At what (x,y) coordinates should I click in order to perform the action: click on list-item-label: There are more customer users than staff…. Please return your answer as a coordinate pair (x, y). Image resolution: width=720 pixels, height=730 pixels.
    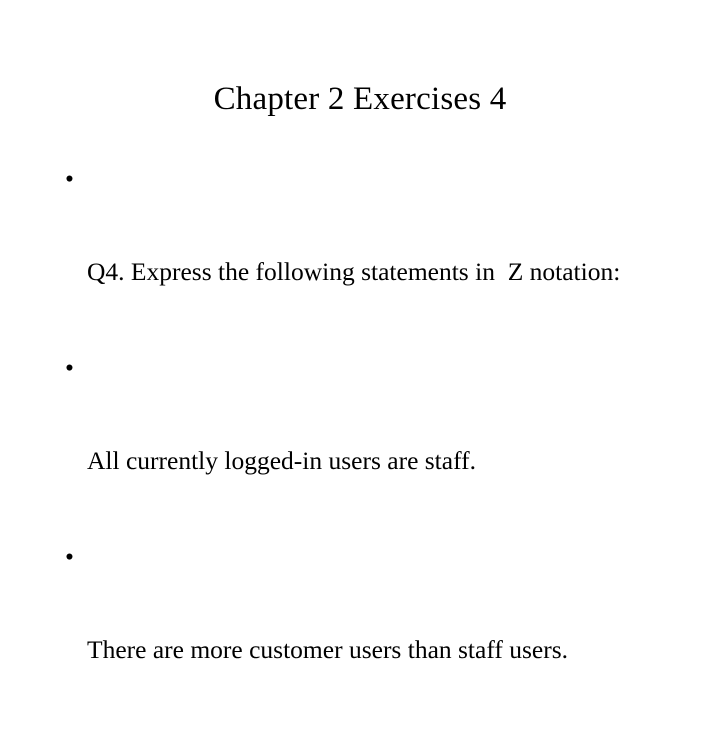
    Looking at the image, I should click on (328, 649).